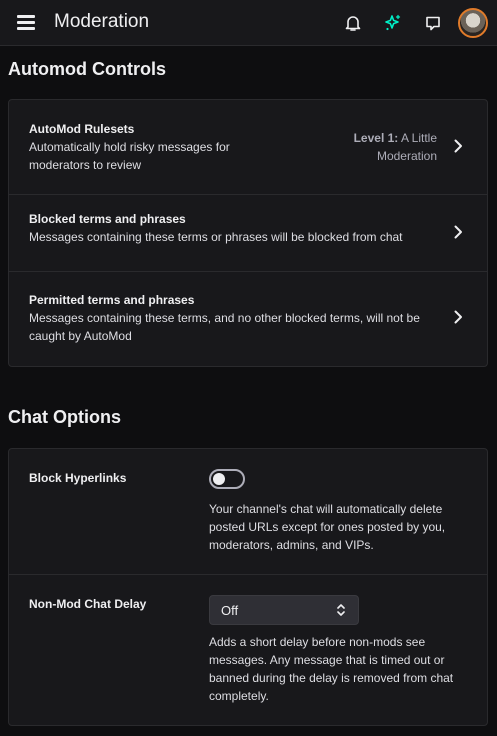 Image resolution: width=497 pixels, height=736 pixels. What do you see at coordinates (248, 23) in the screenshot?
I see `top-bar: Moderation` at bounding box center [248, 23].